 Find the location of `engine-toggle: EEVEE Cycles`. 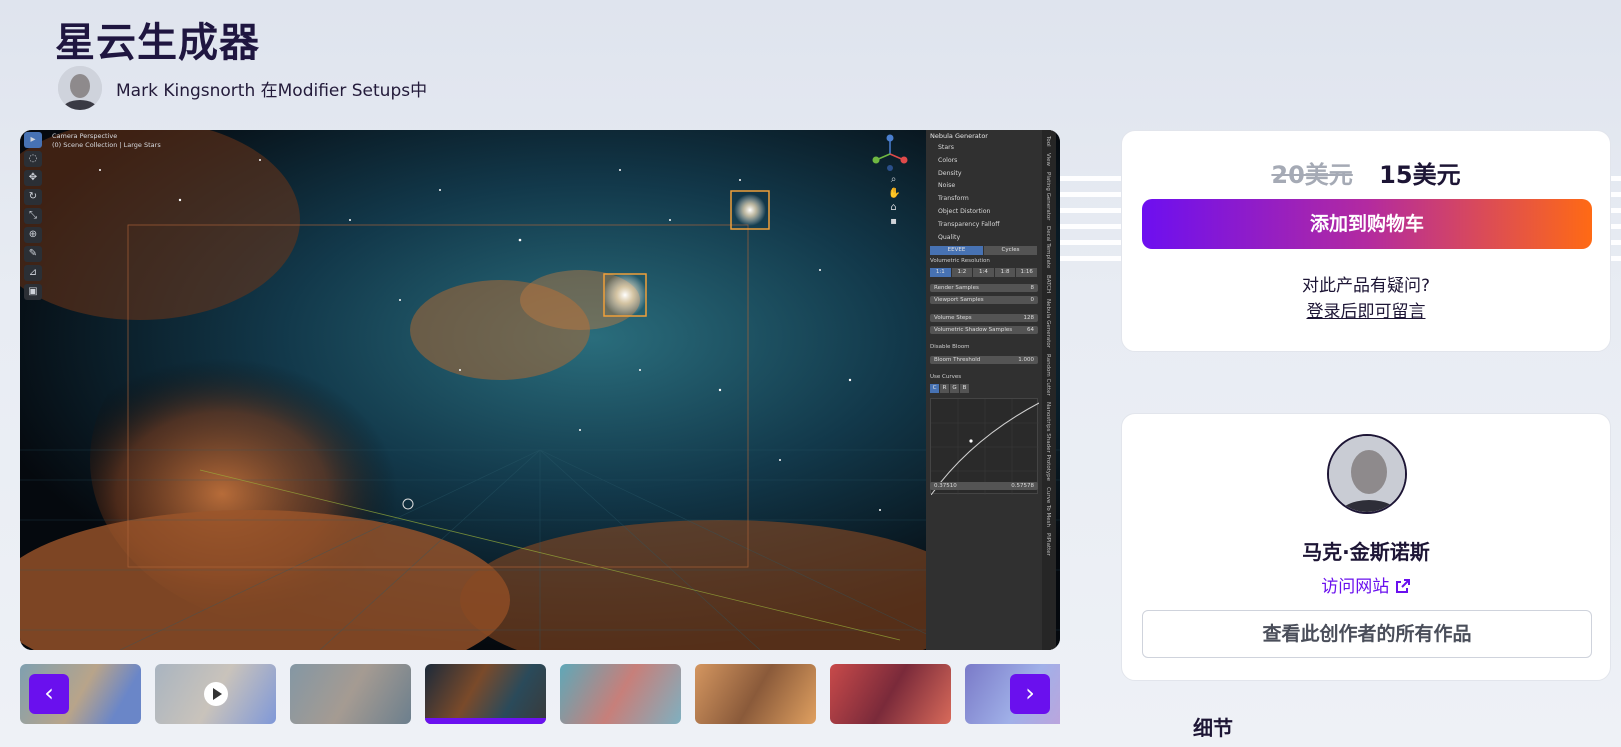

engine-toggle: EEVEE Cycles is located at coordinates (984, 250).